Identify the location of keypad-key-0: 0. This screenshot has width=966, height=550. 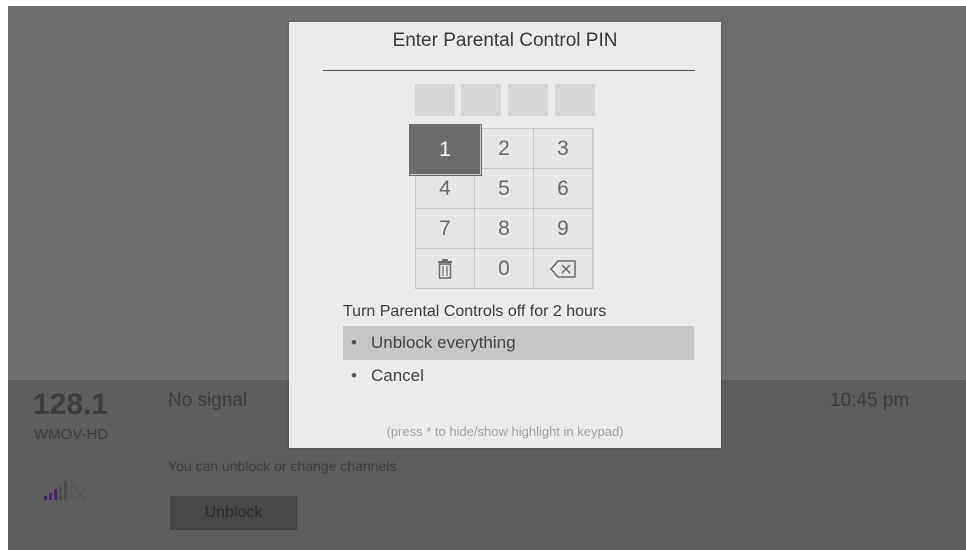
(504, 269).